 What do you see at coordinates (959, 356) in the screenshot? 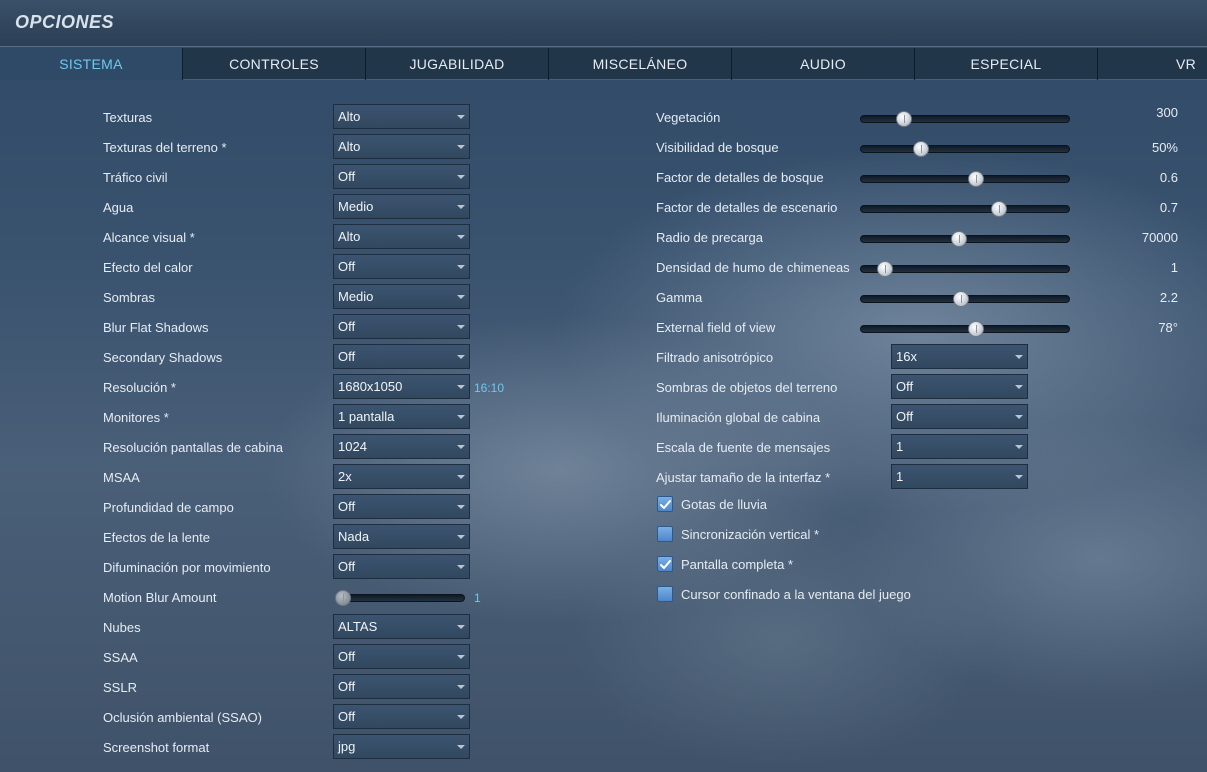
I see `filtrado-anisotropico-select: 16x` at bounding box center [959, 356].